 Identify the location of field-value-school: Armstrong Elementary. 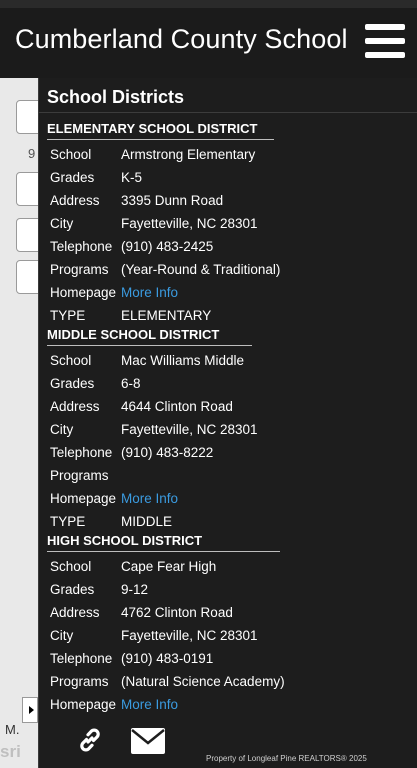
(188, 154).